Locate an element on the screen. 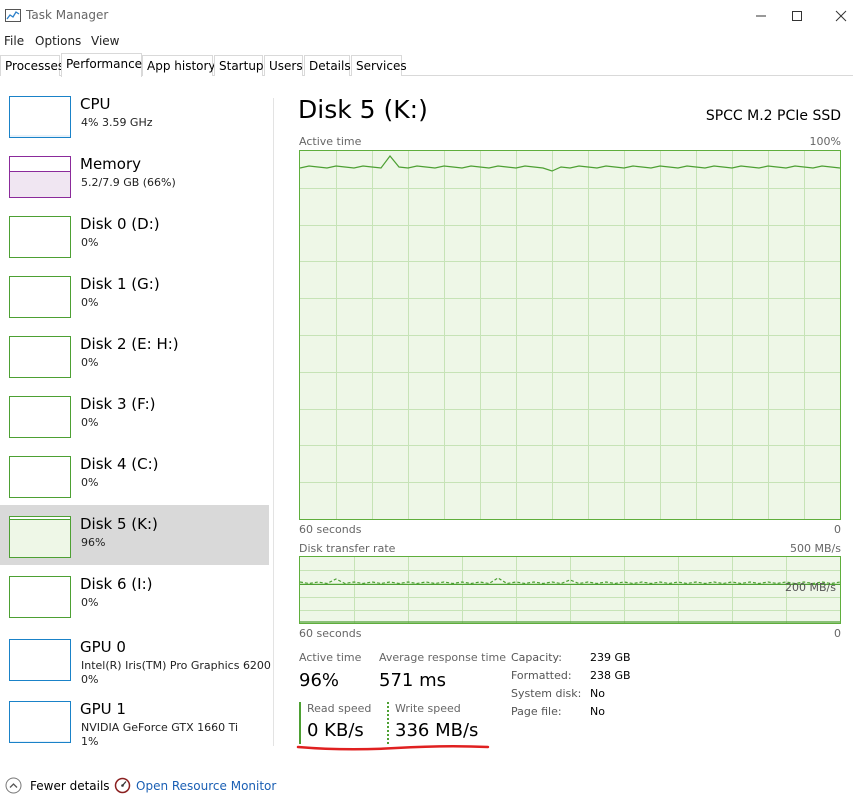  formatted-value: 238 GB is located at coordinates (610, 675).